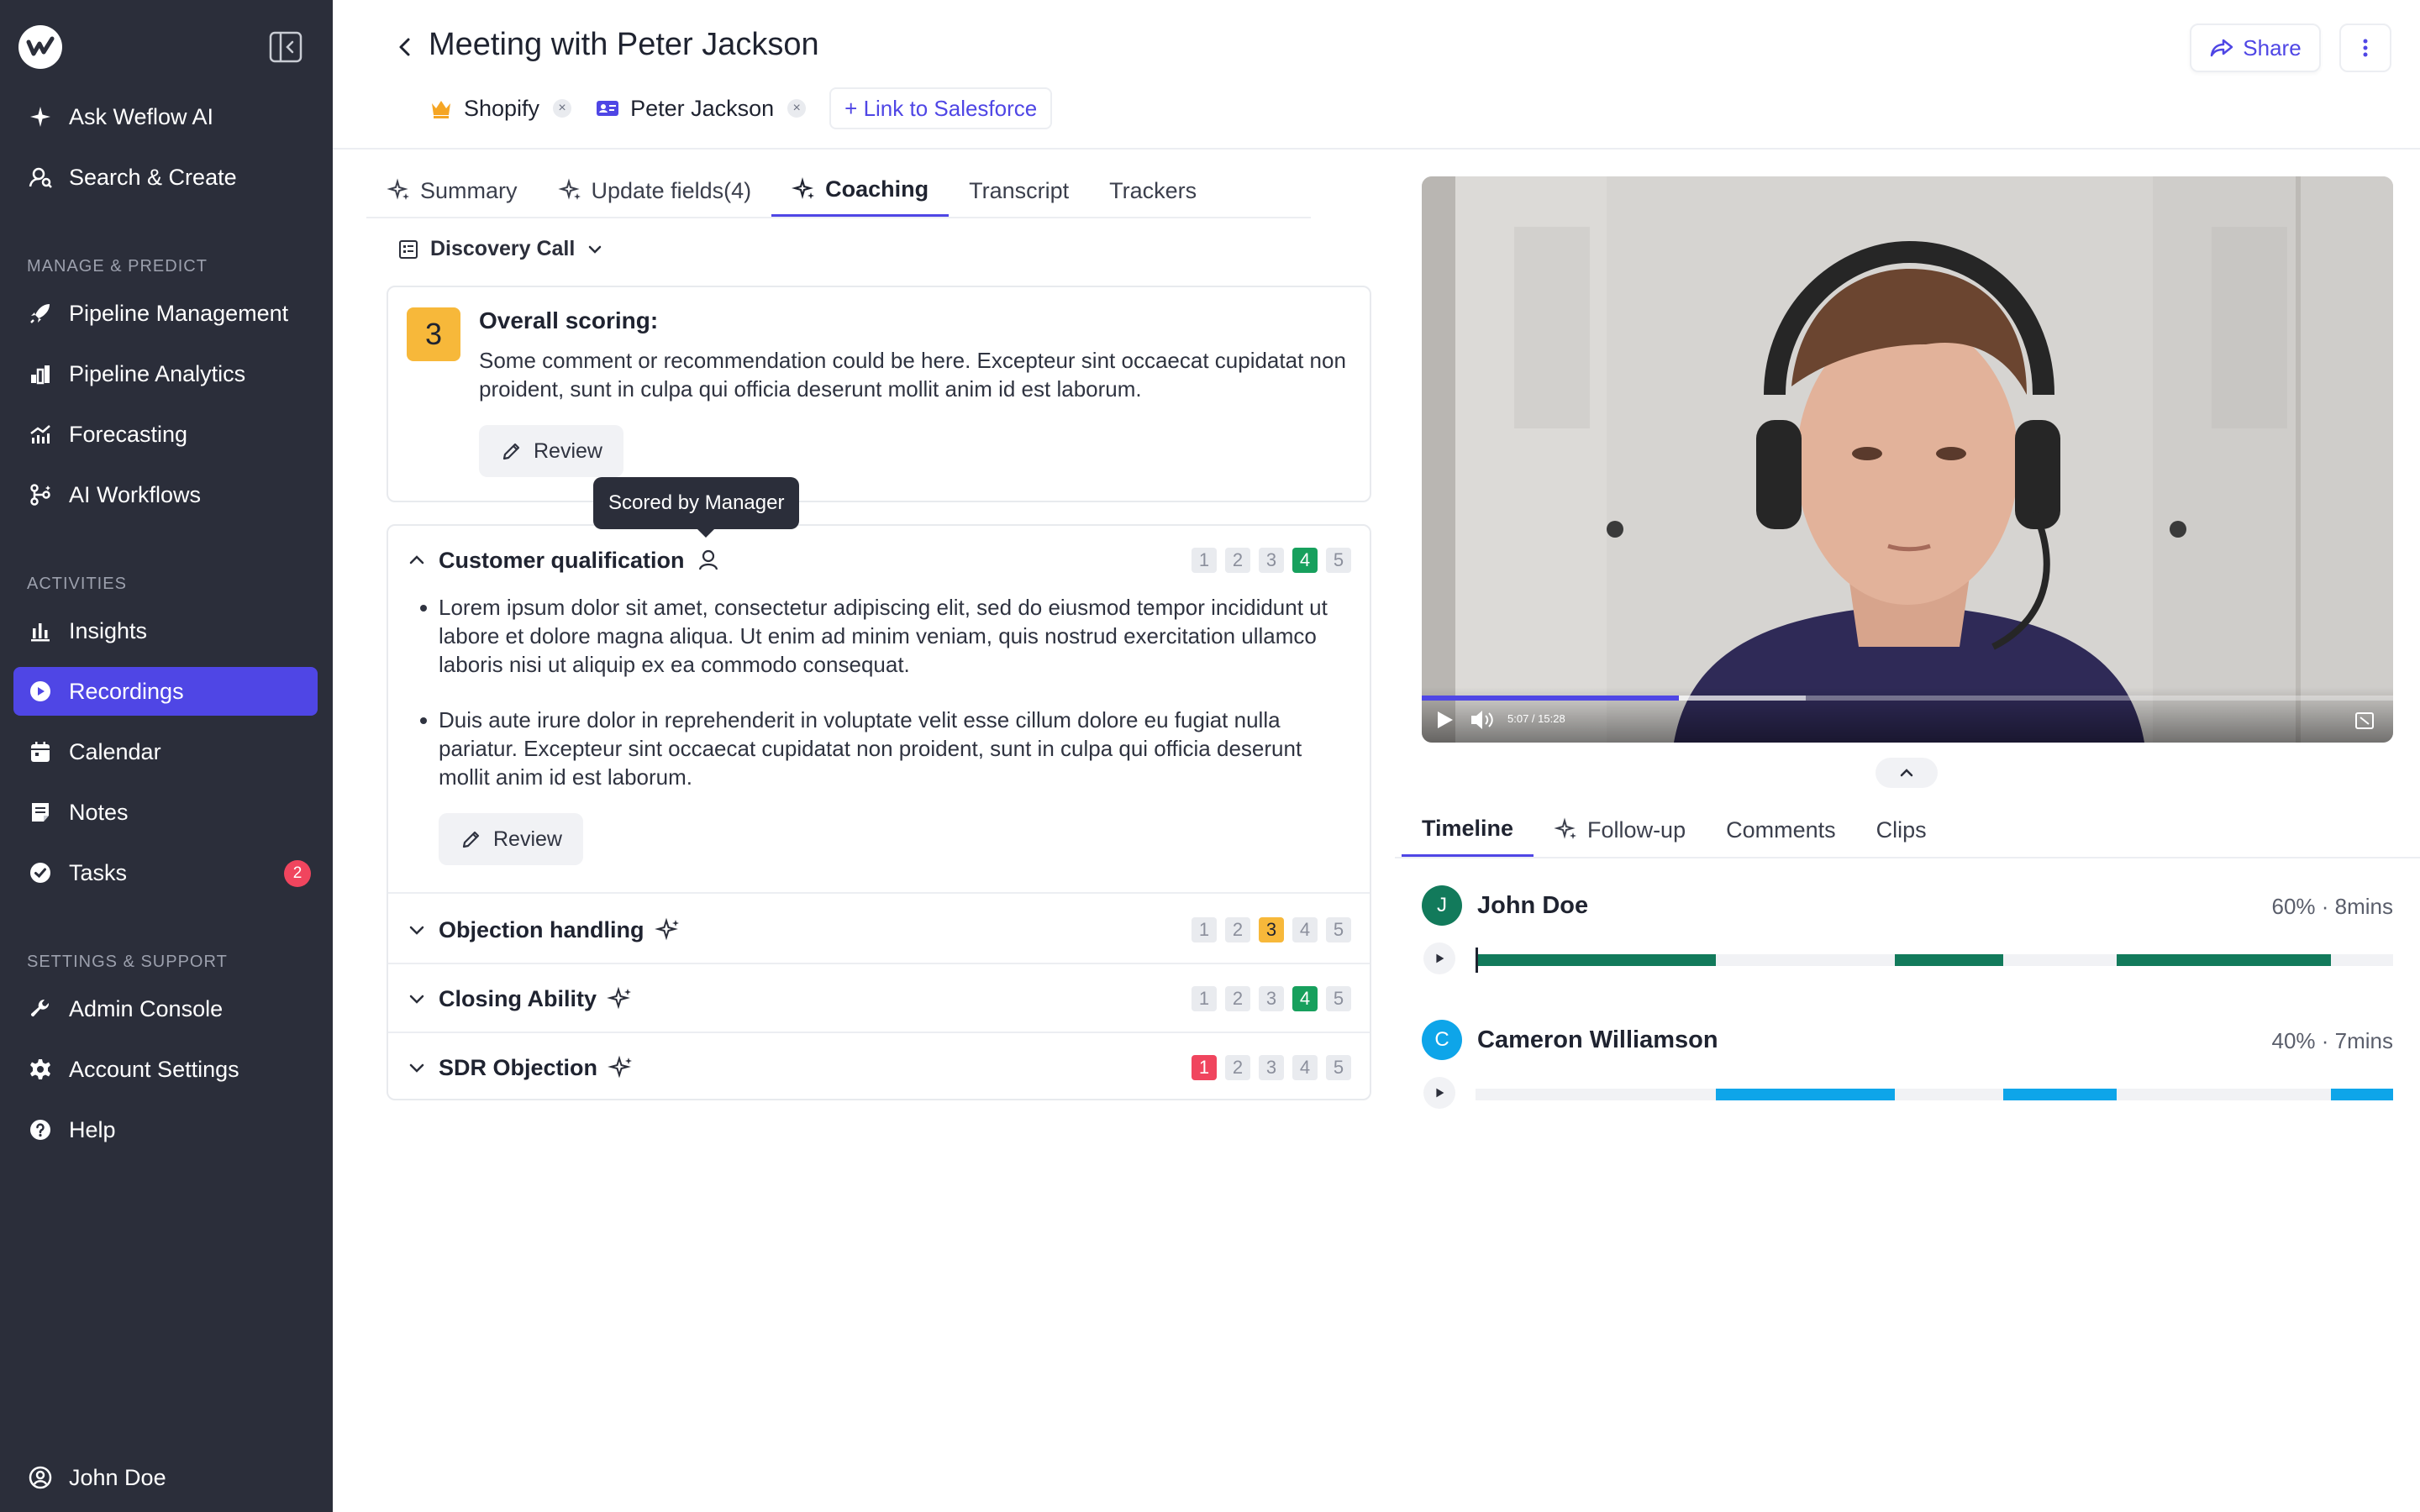 This screenshot has width=2420, height=1512. I want to click on weflow-logo-icon, so click(40, 47).